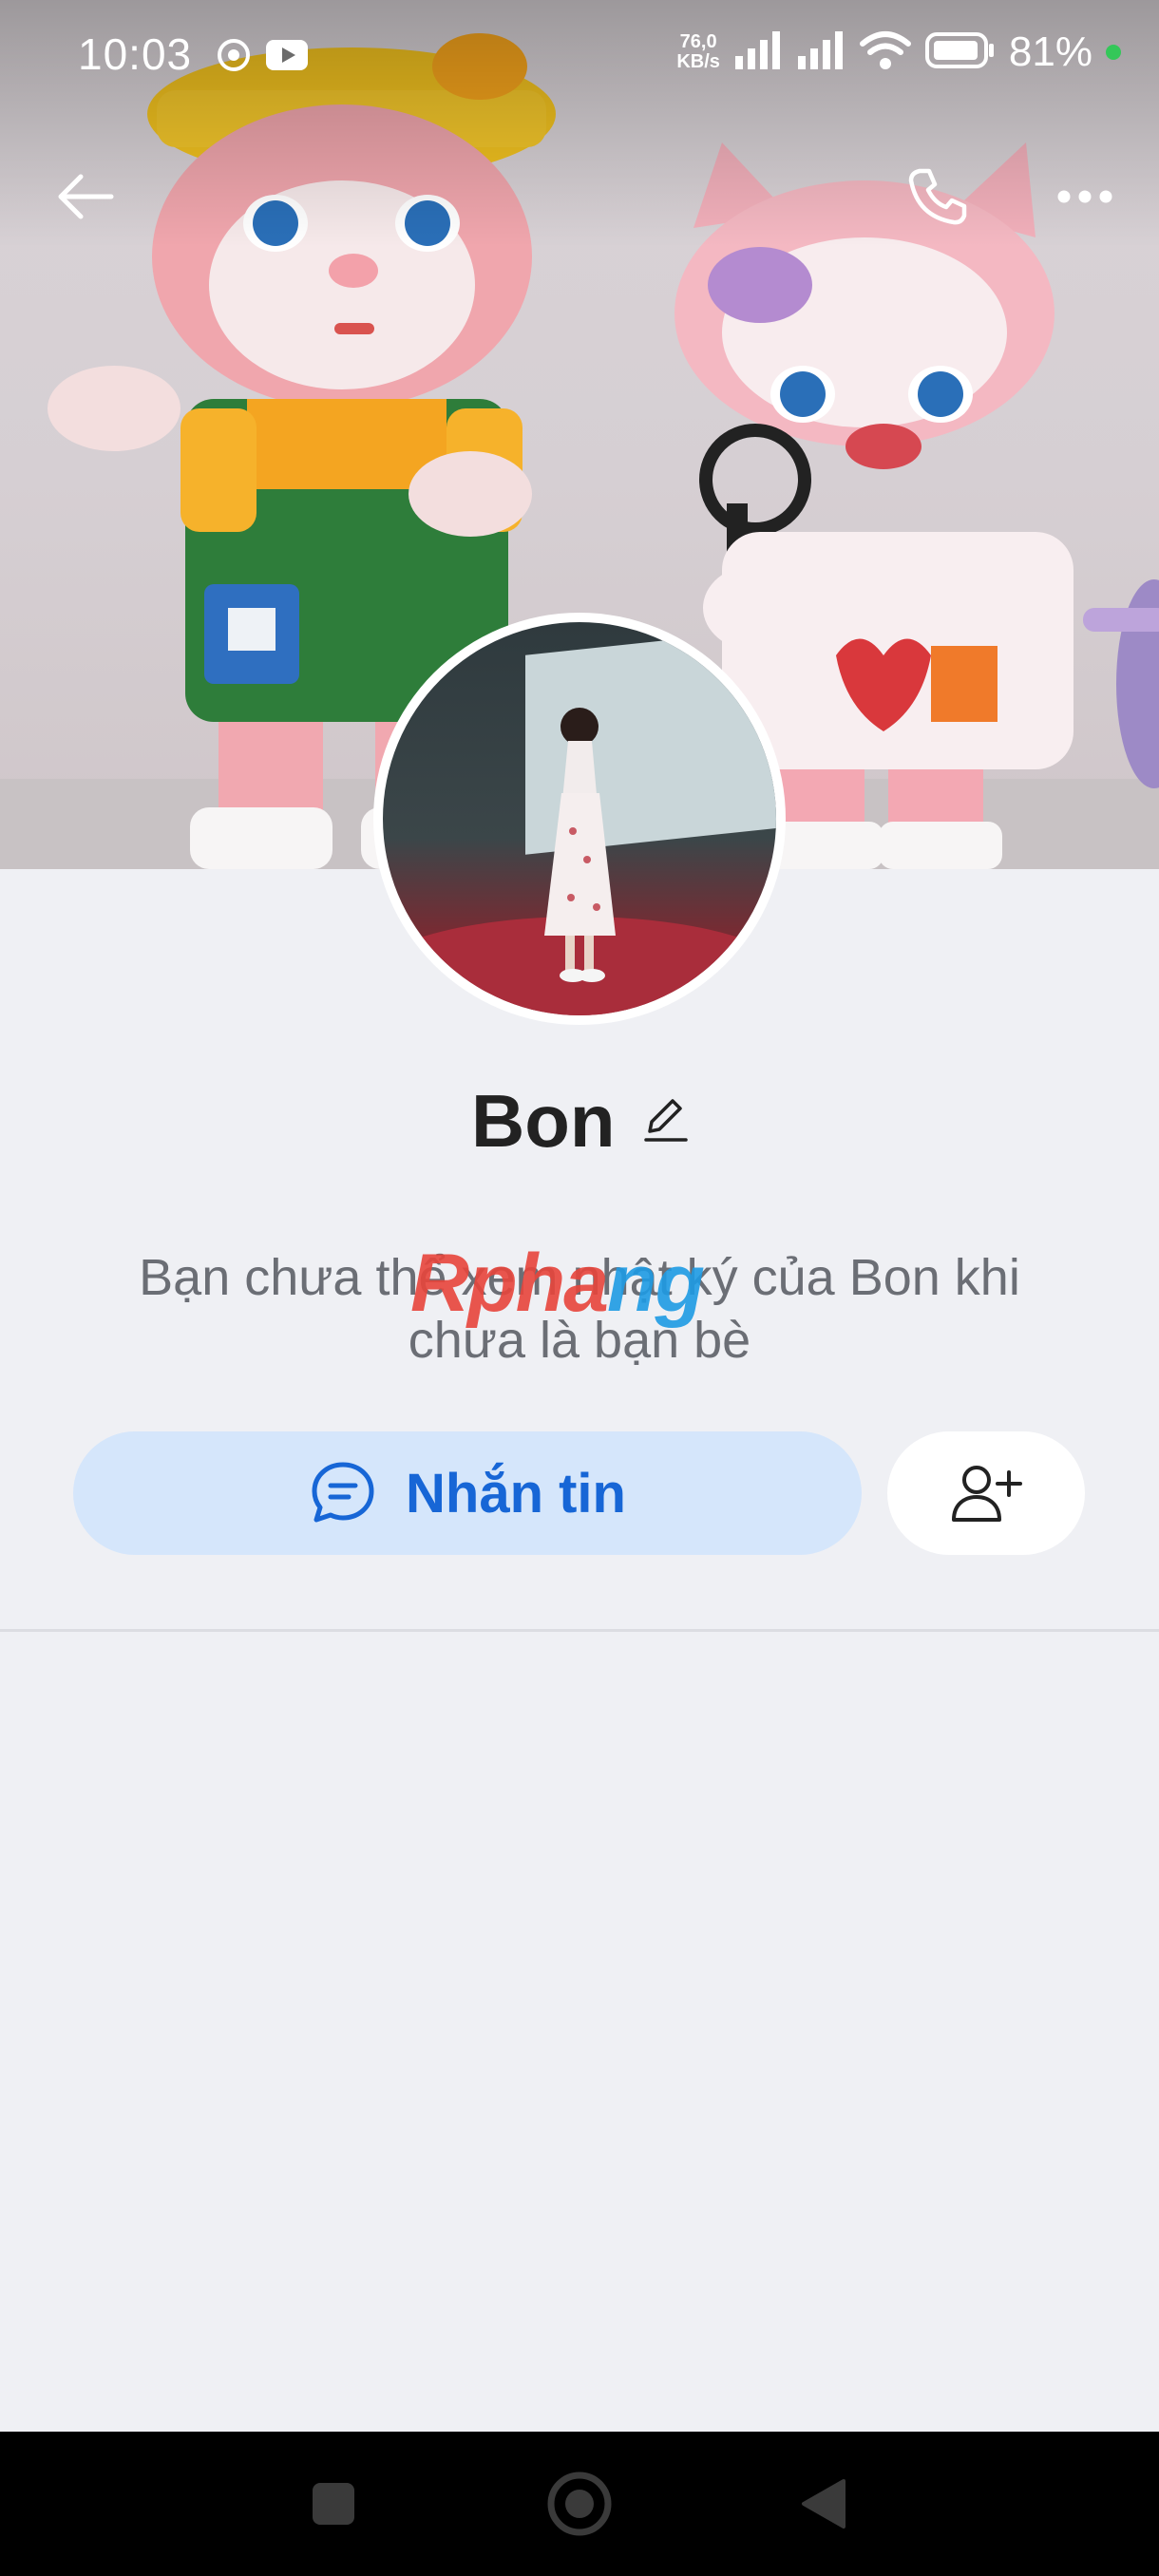  What do you see at coordinates (516, 1493) in the screenshot?
I see `message-button-label: Nhắn tin` at bounding box center [516, 1493].